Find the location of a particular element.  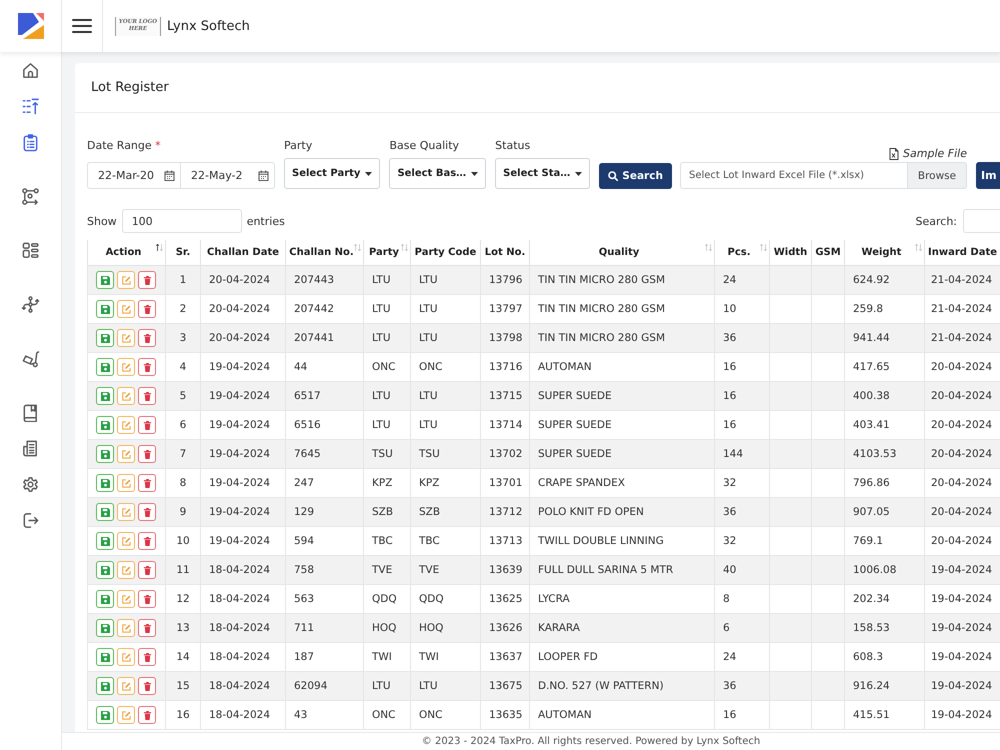

connected-nodes-icon is located at coordinates (30, 304).